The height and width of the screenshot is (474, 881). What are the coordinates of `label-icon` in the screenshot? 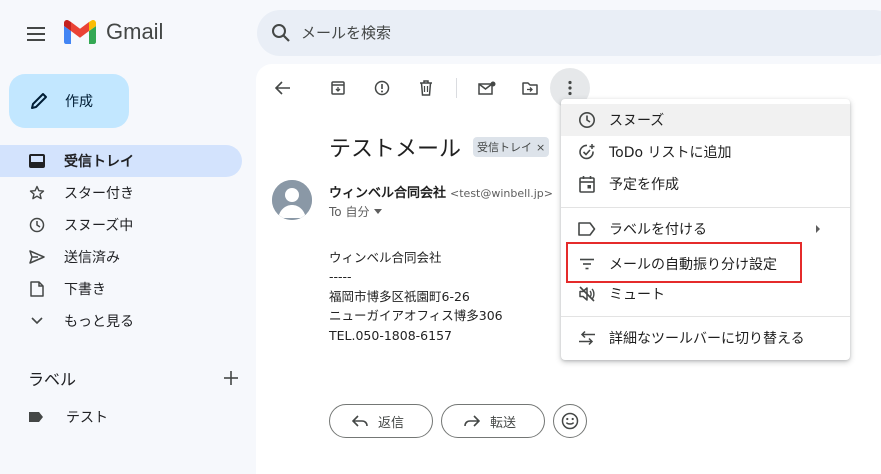 It's located at (36, 417).